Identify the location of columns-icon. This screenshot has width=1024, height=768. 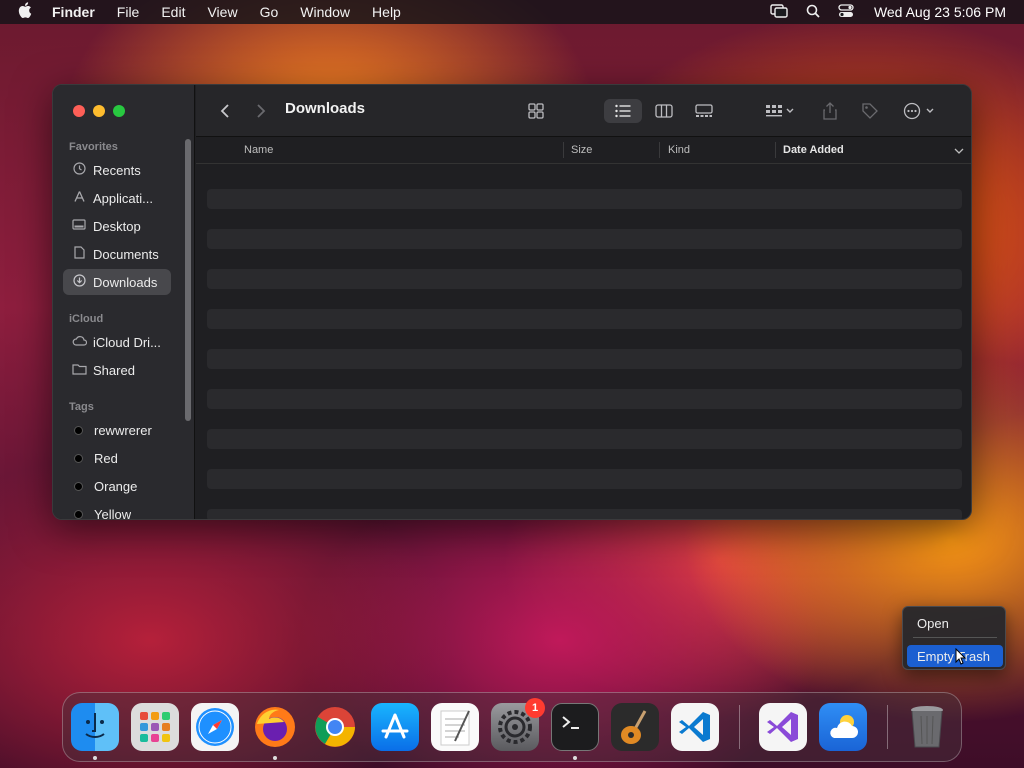
(664, 111).